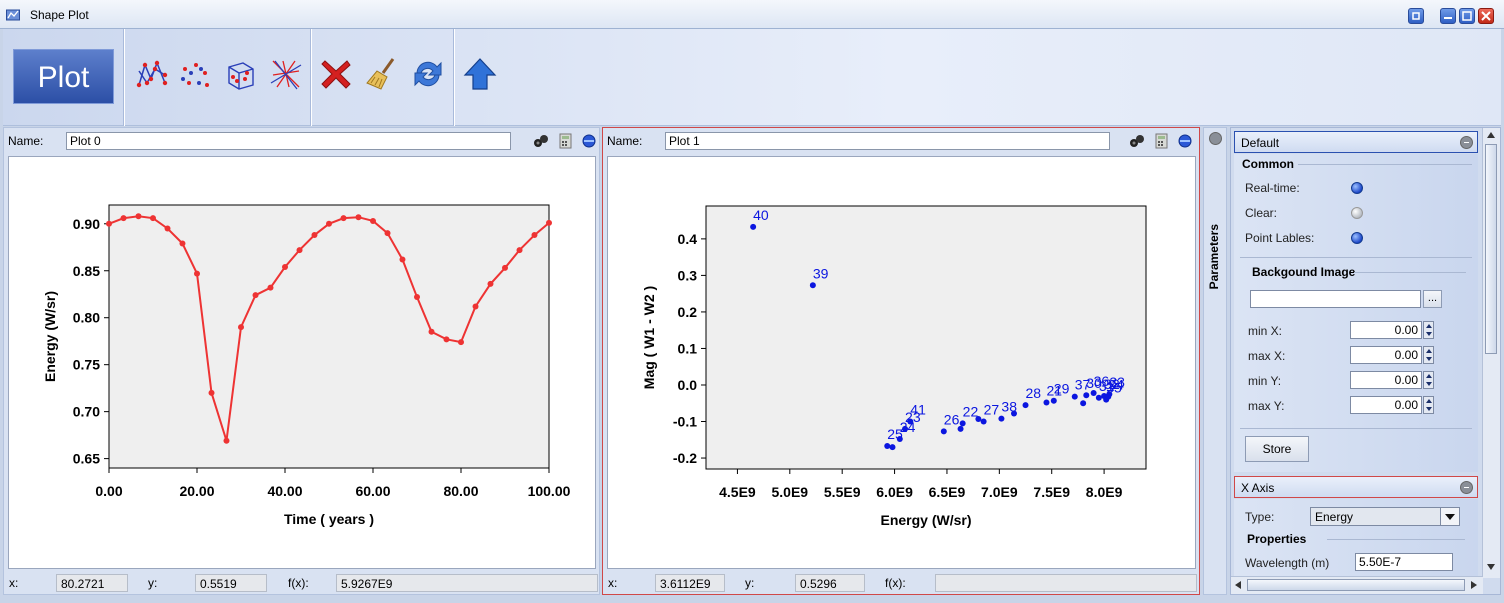  What do you see at coordinates (286, 74) in the screenshot?
I see `cross-lines-icon` at bounding box center [286, 74].